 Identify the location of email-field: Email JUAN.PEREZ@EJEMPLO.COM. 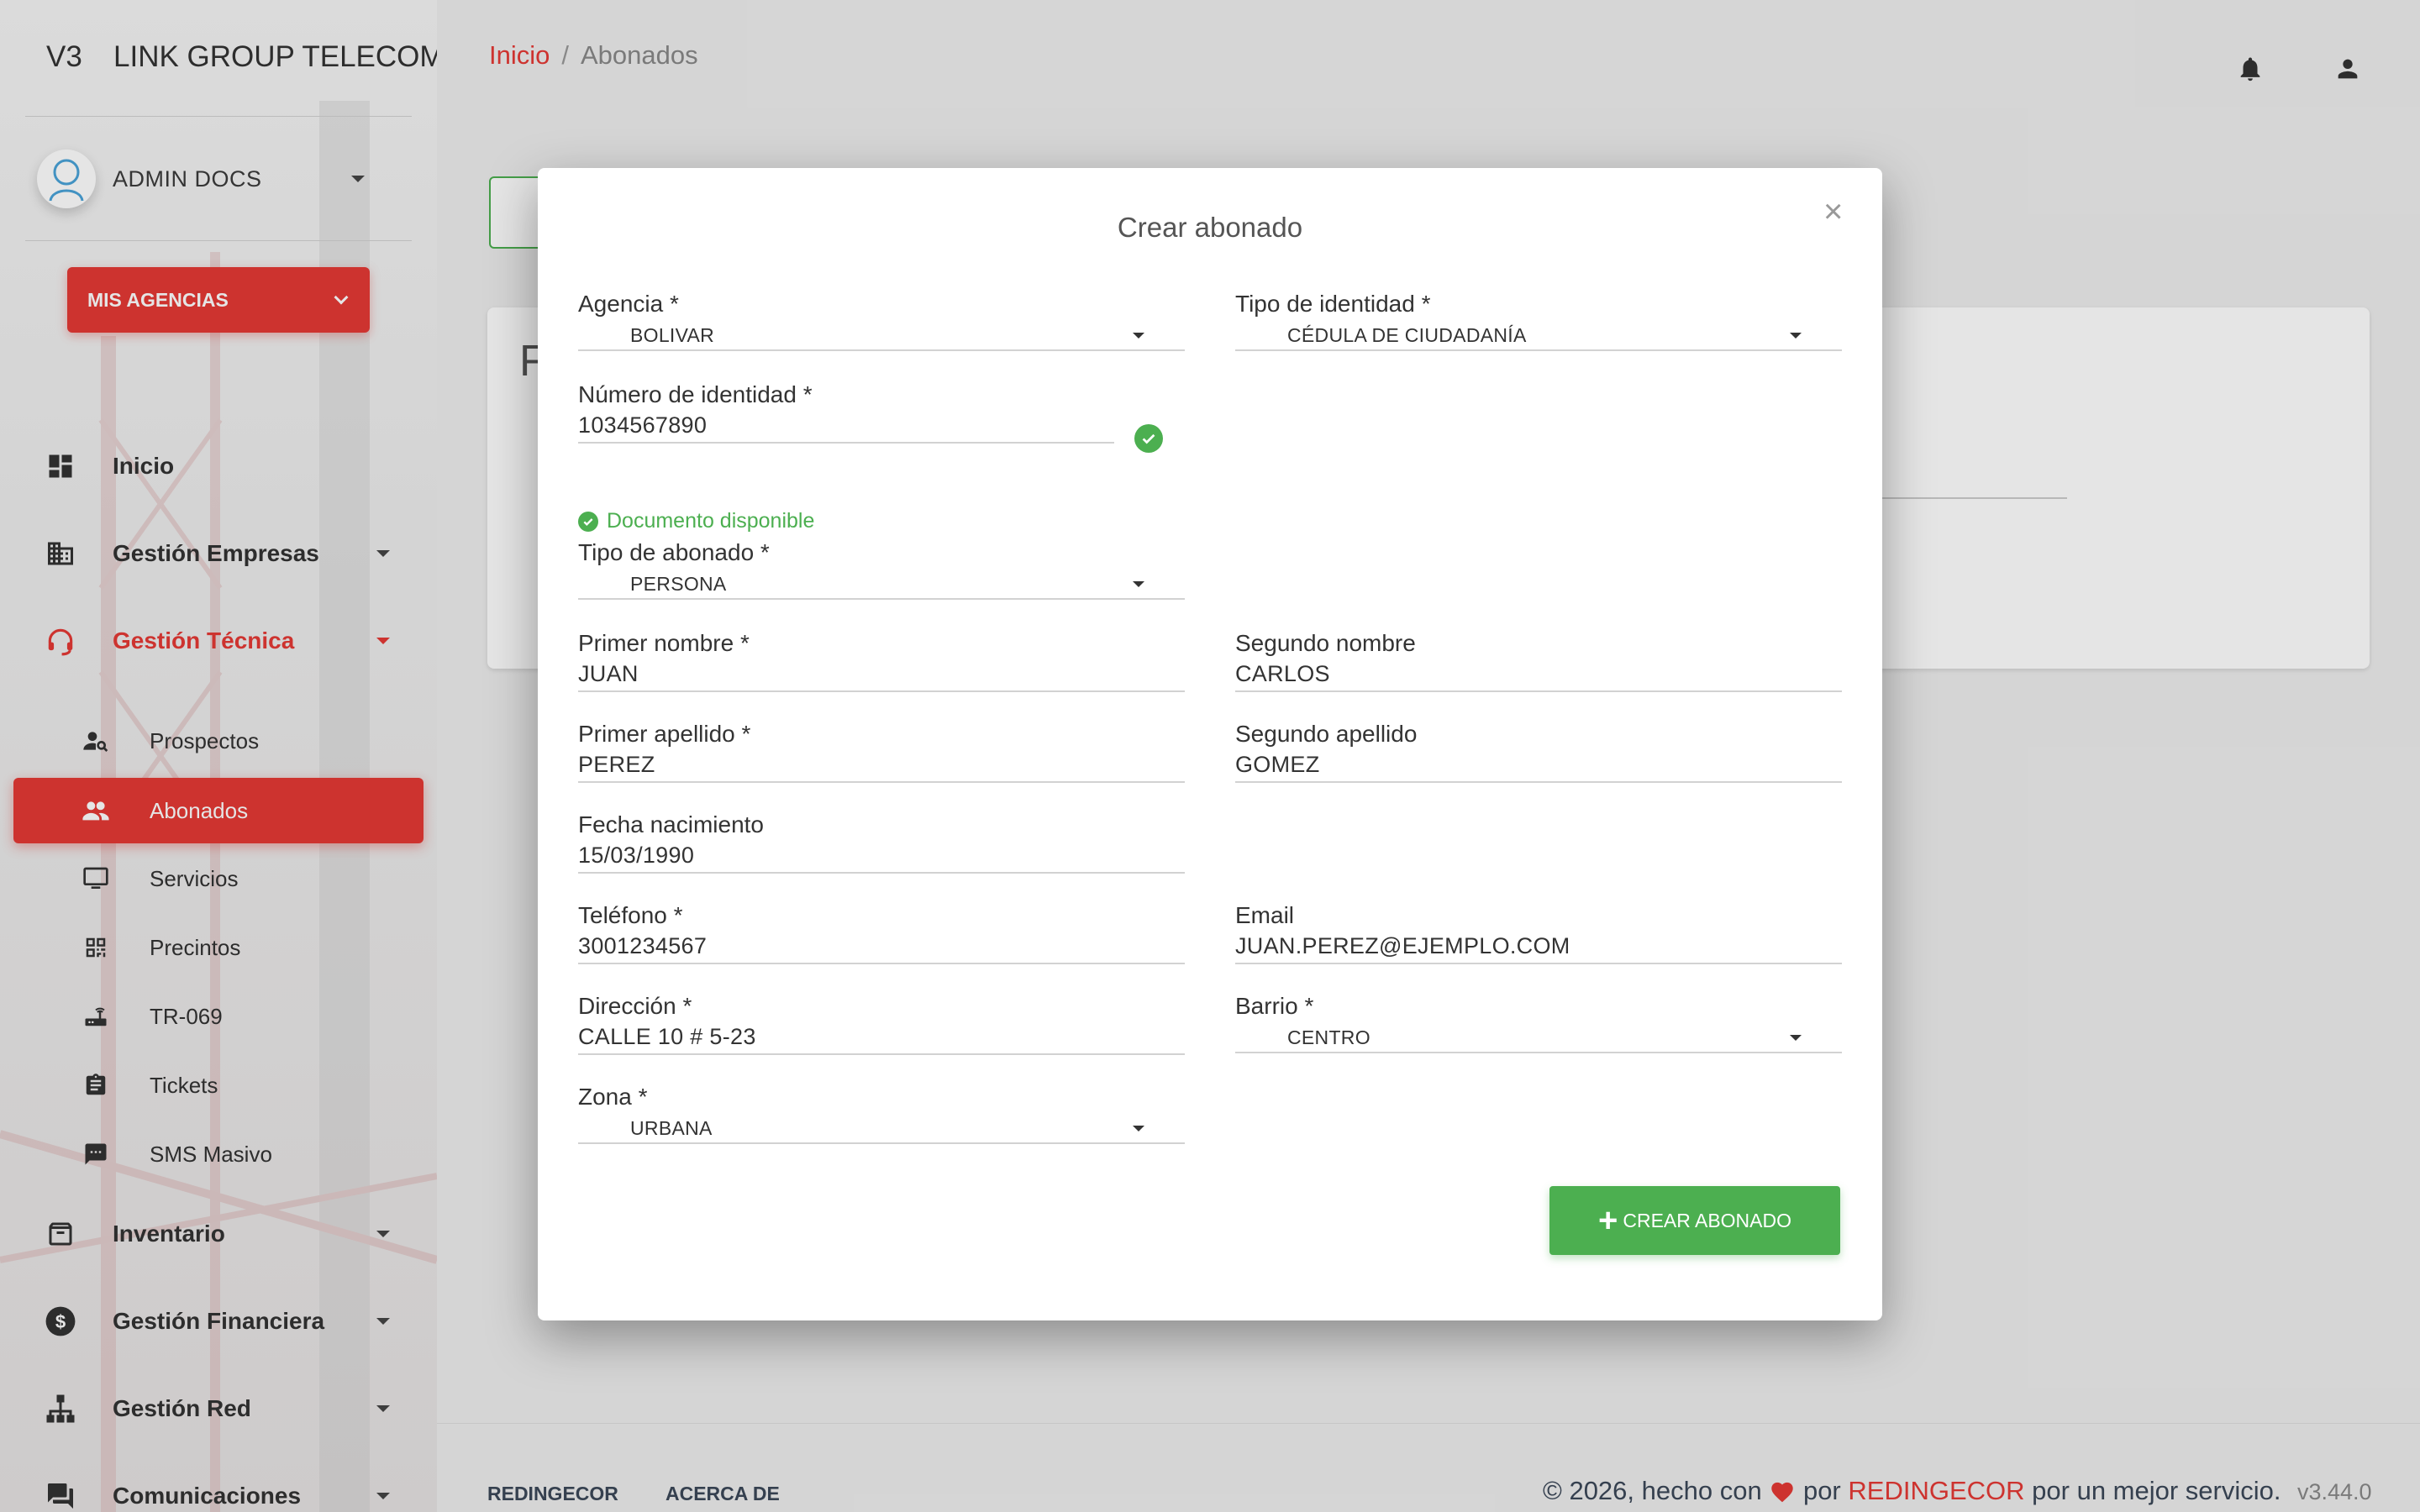
(1538, 933).